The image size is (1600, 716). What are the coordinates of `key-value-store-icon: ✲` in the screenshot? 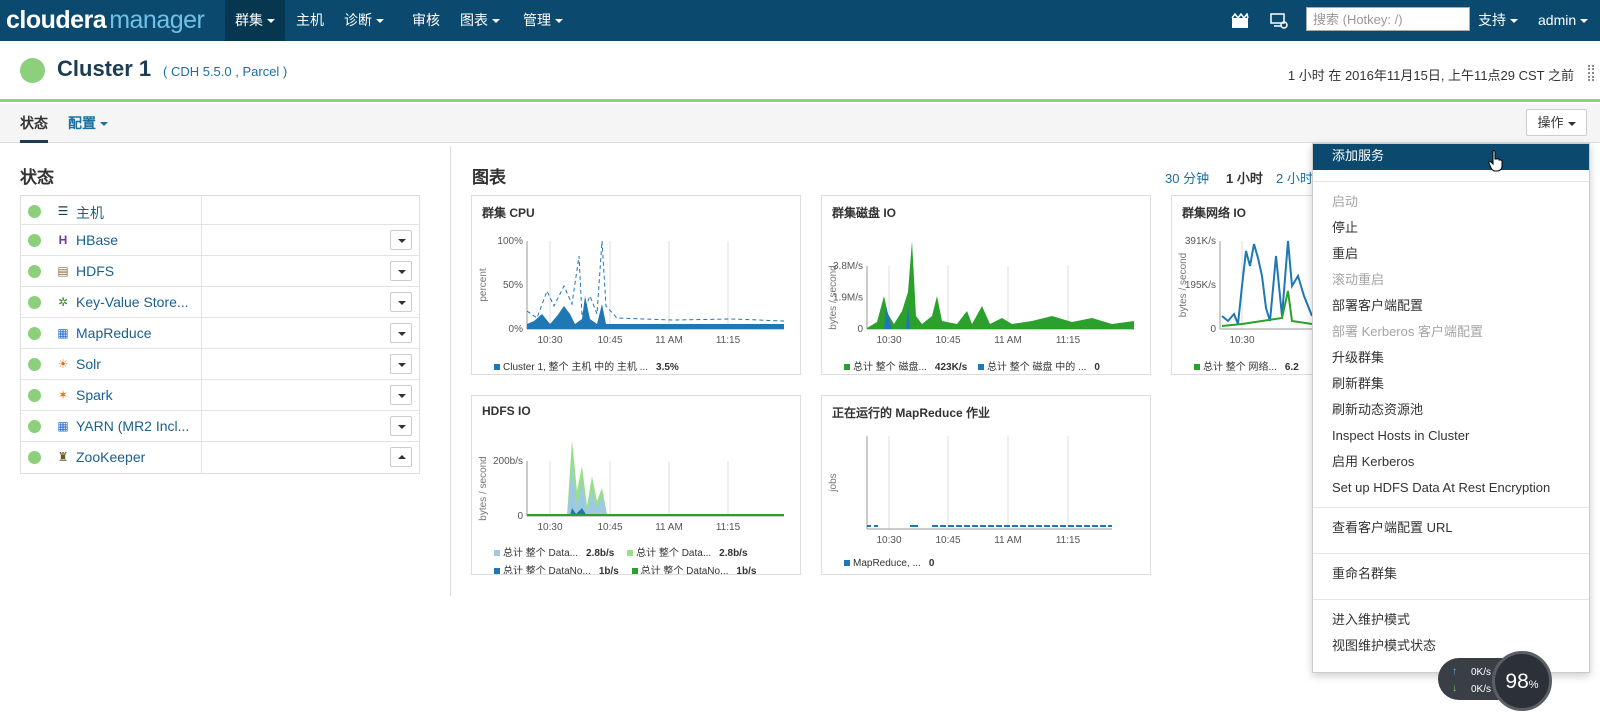 It's located at (63, 302).